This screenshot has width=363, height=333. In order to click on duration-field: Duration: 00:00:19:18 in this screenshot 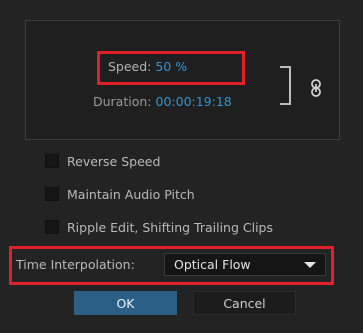, I will do `click(162, 101)`.